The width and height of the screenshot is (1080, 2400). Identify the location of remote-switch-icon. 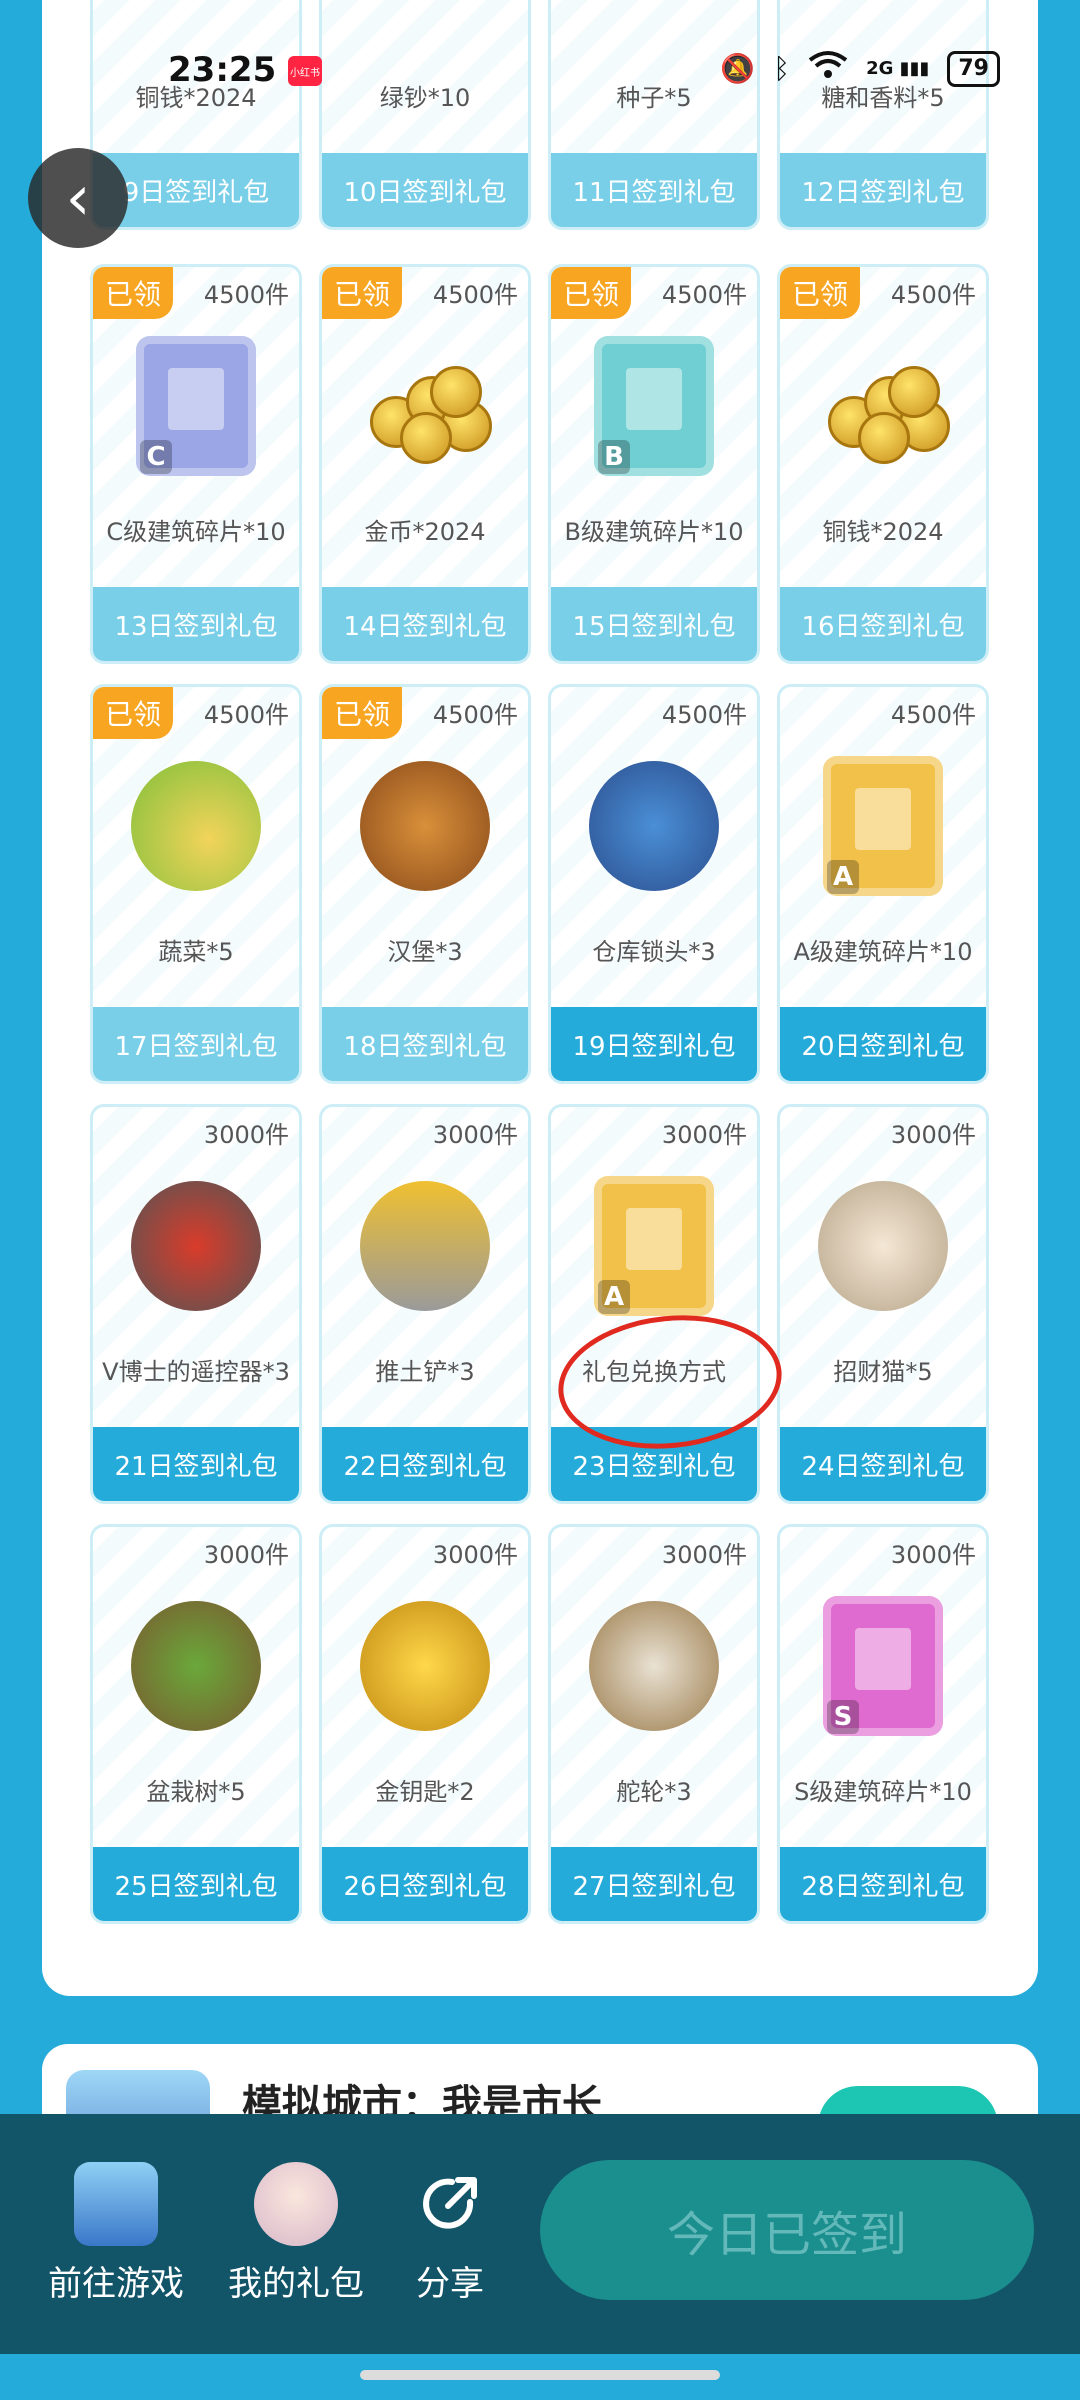
(196, 1246).